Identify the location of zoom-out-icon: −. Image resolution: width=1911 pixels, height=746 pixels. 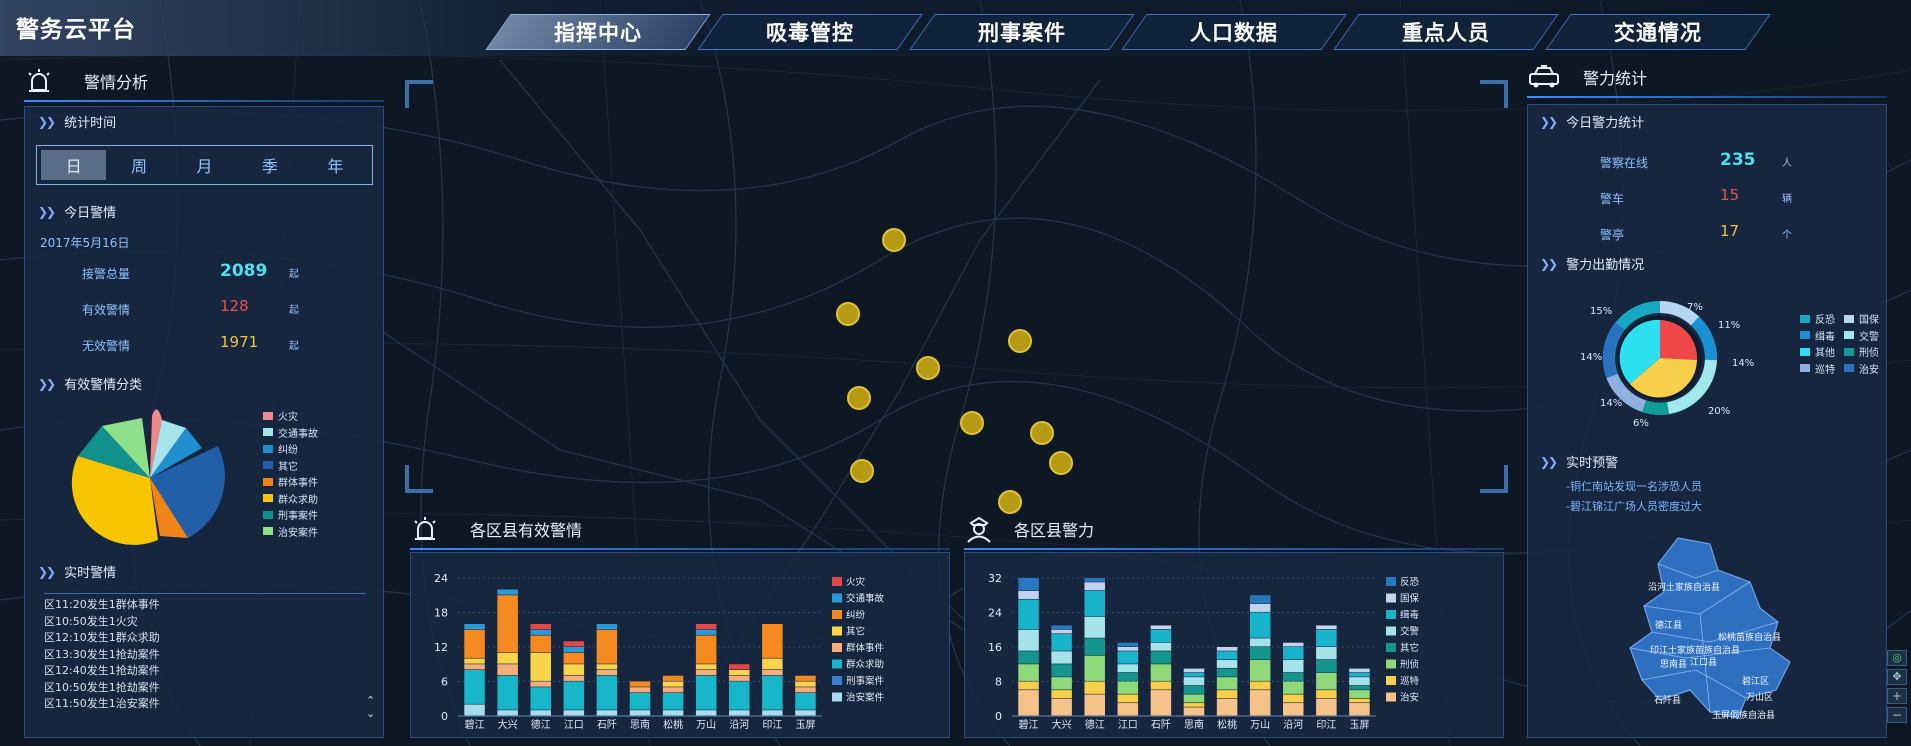
(1897, 715).